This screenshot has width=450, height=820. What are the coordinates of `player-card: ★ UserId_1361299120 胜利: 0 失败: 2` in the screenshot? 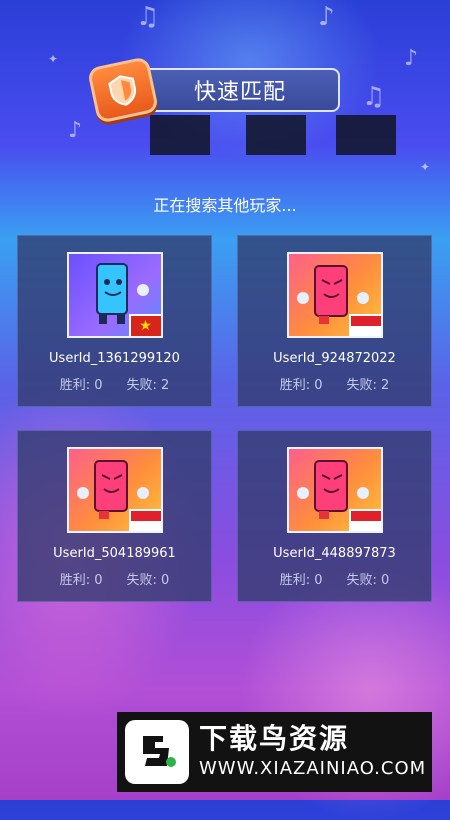 It's located at (114, 321).